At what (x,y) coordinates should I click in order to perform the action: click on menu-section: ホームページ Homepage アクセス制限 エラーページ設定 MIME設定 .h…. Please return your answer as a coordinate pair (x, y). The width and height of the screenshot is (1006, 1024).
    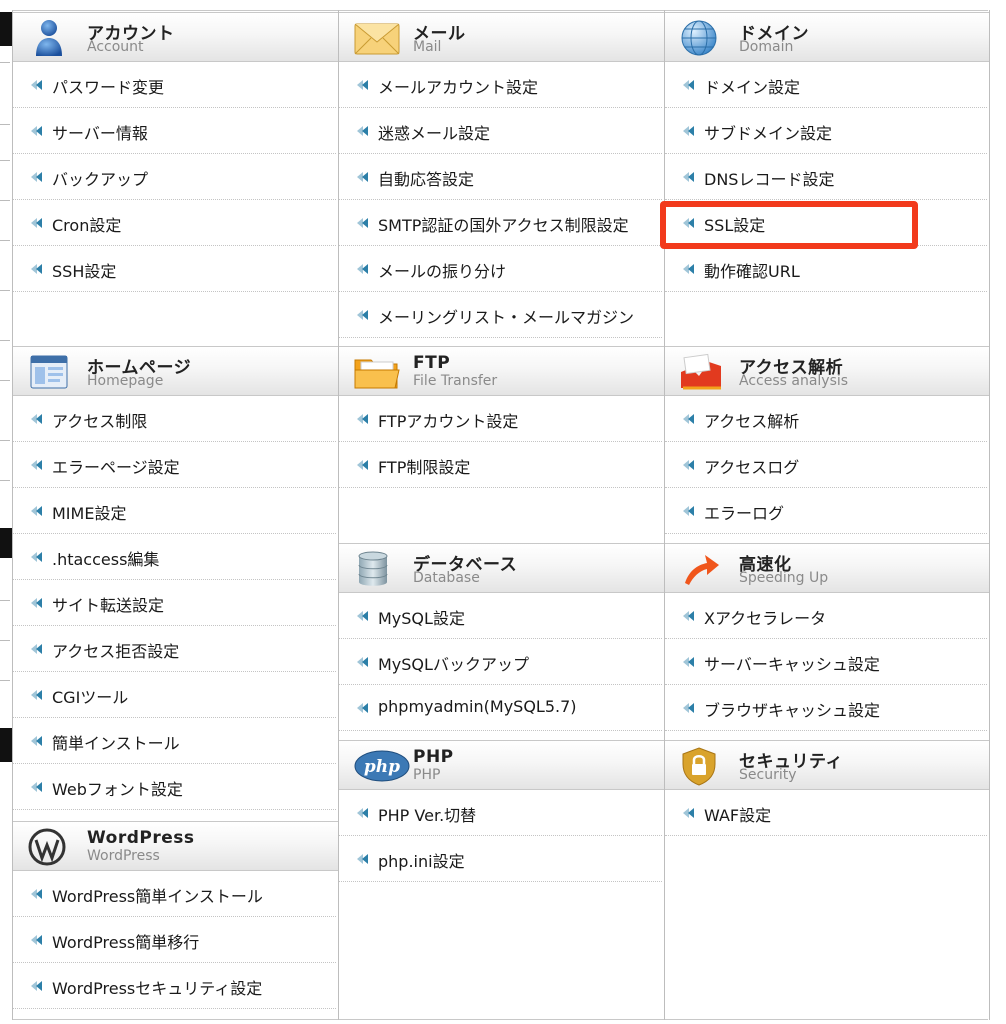
    Looking at the image, I should click on (175, 578).